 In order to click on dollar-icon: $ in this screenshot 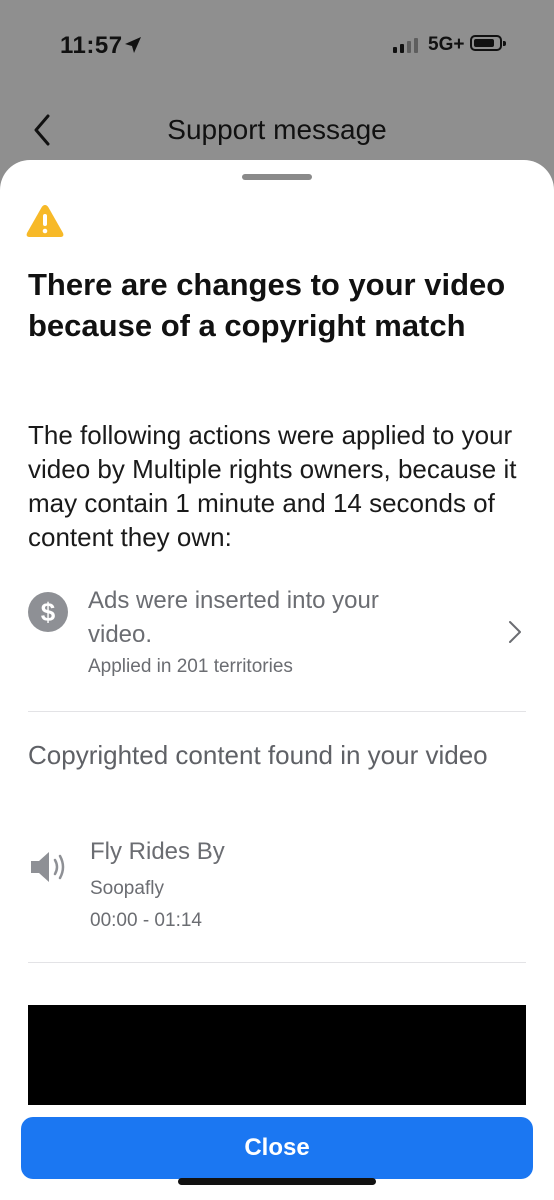, I will do `click(48, 612)`.